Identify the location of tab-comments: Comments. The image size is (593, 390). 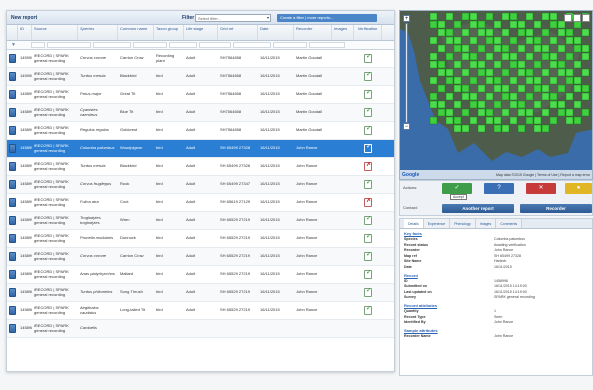
(509, 223).